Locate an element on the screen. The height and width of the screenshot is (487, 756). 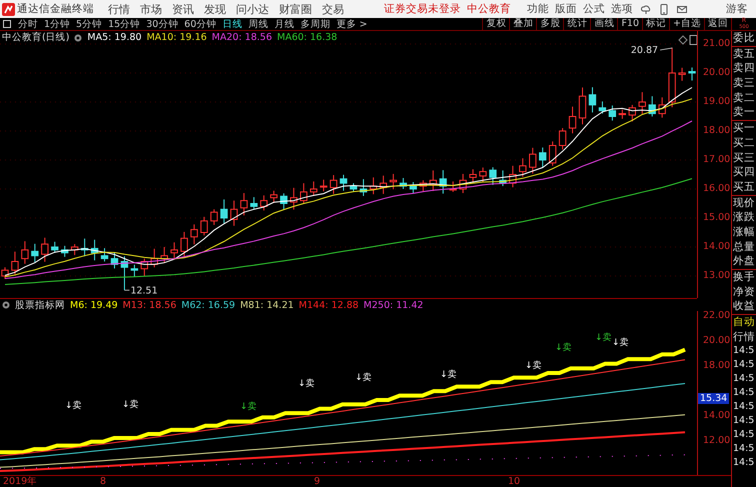
quote-label: 换手 is located at coordinates (744, 277).